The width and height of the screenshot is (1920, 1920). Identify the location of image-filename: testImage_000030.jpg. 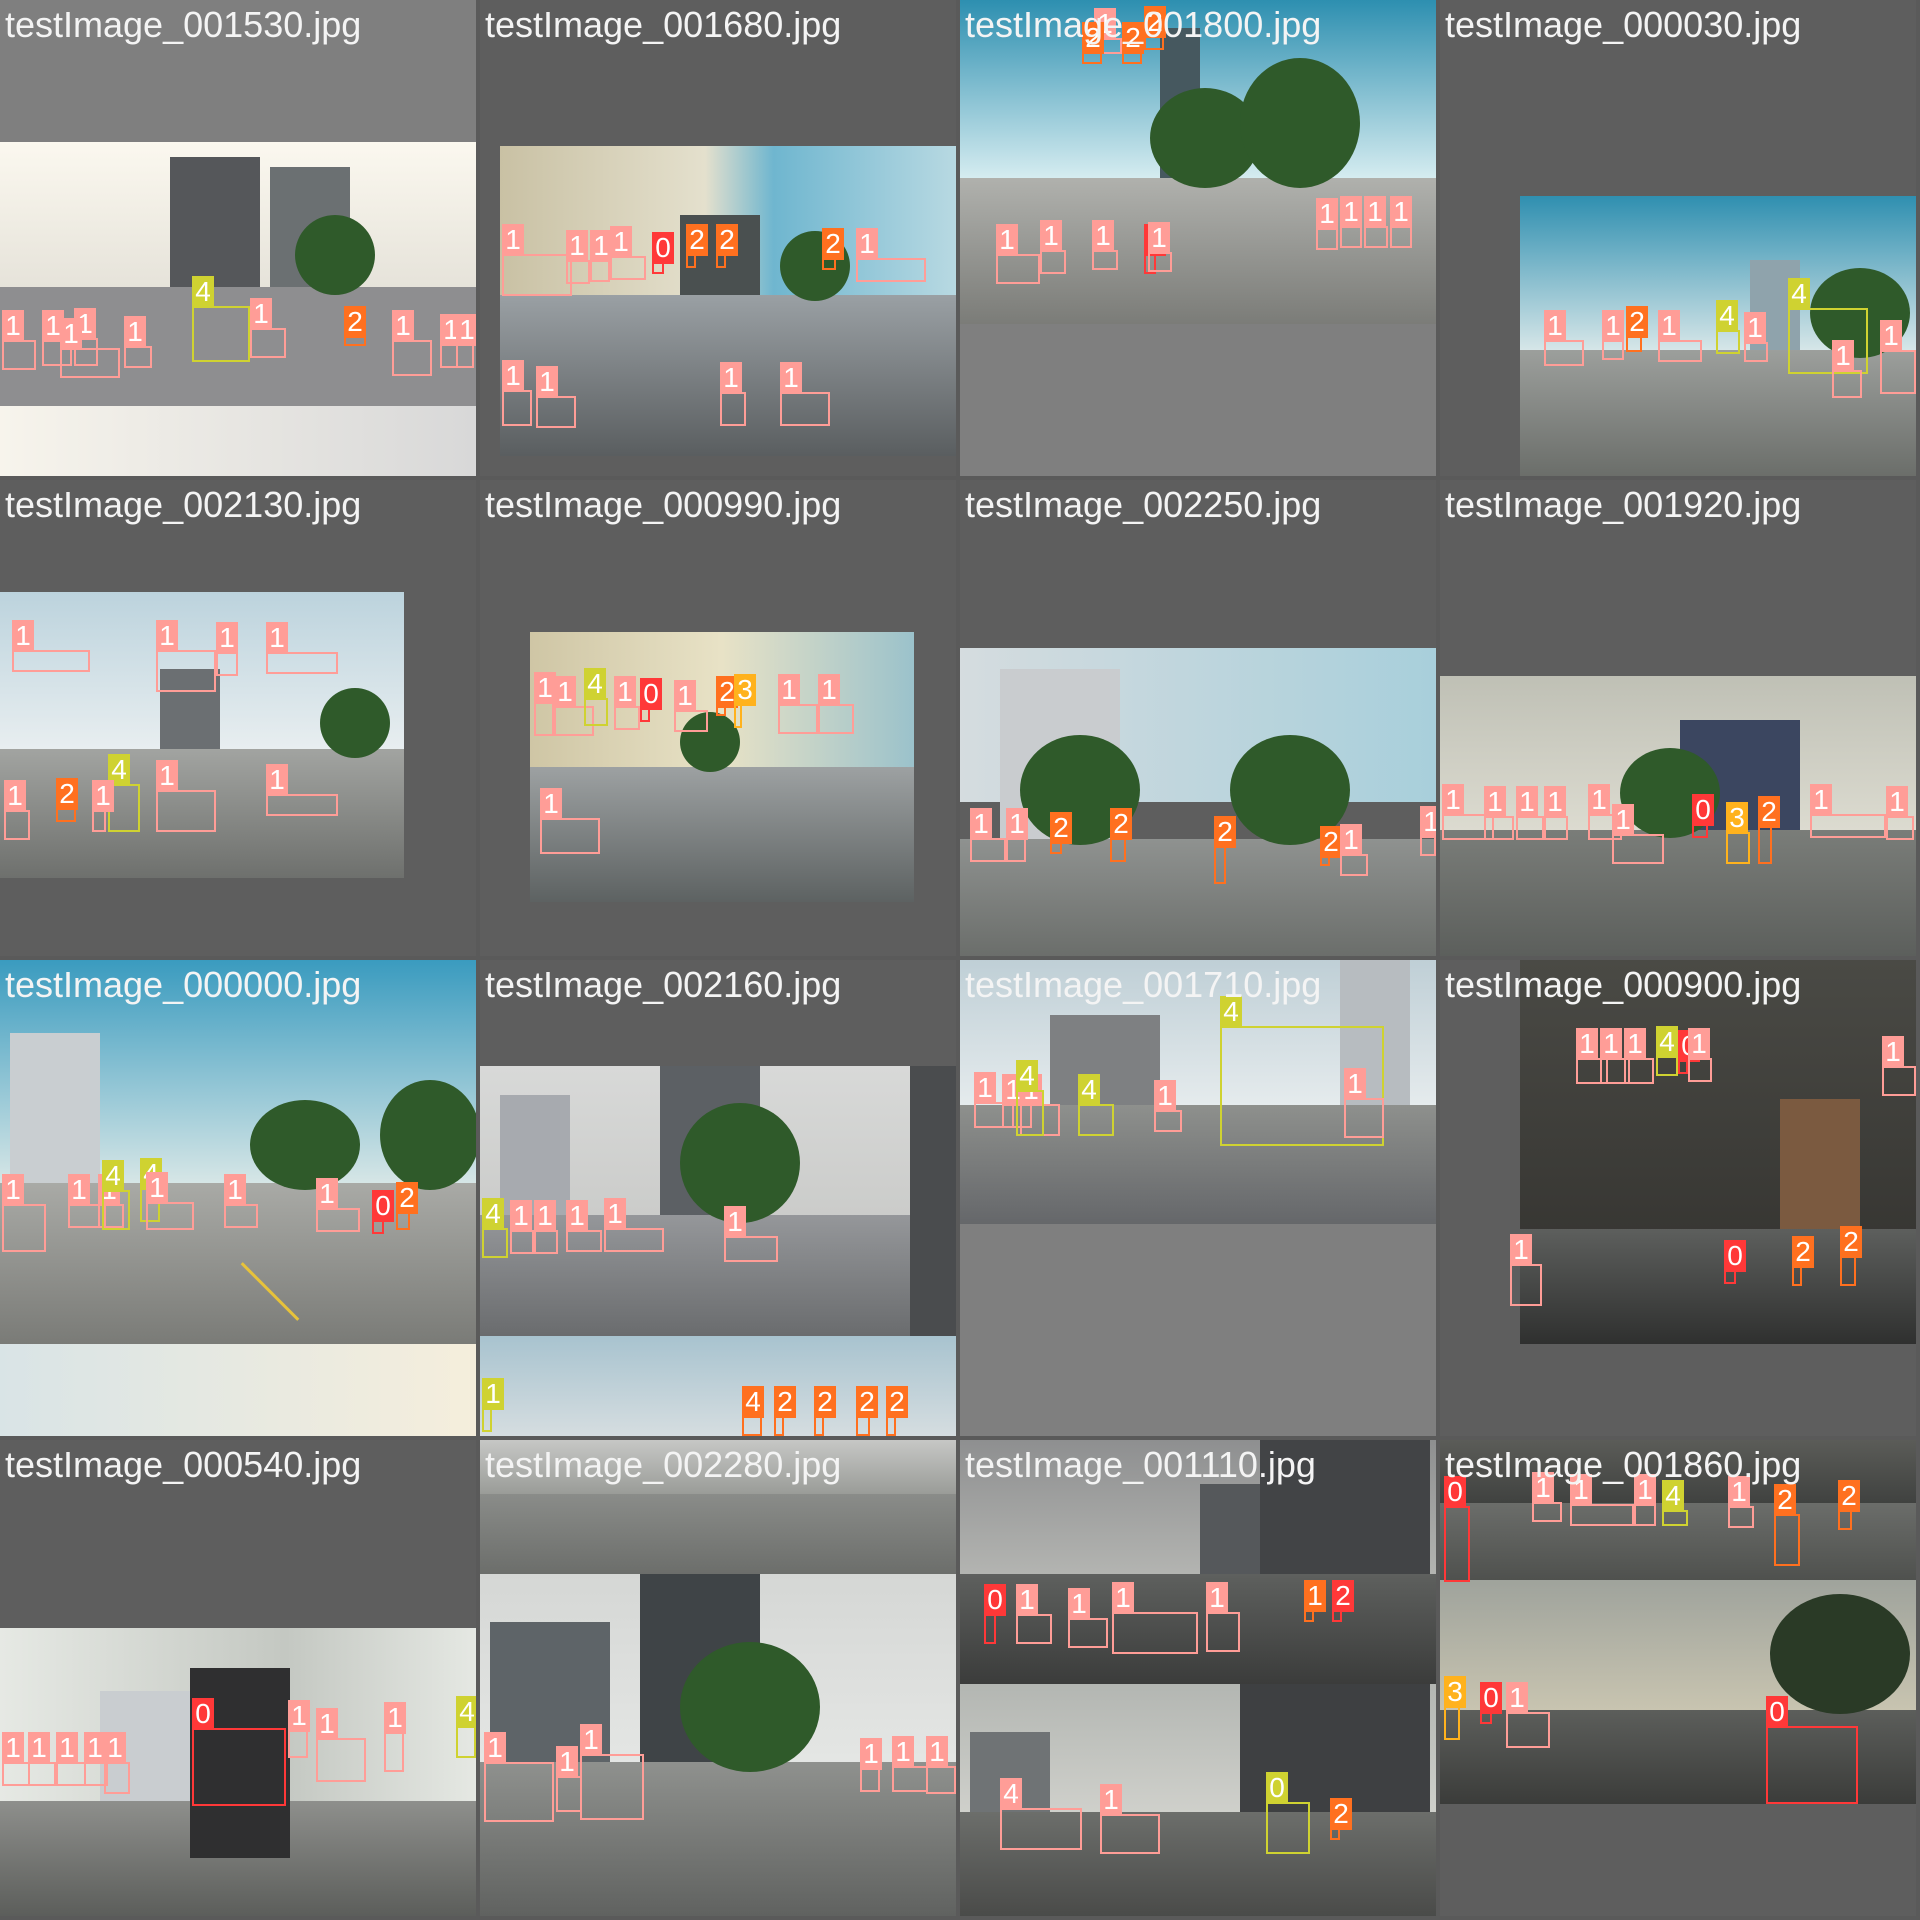
(1623, 24).